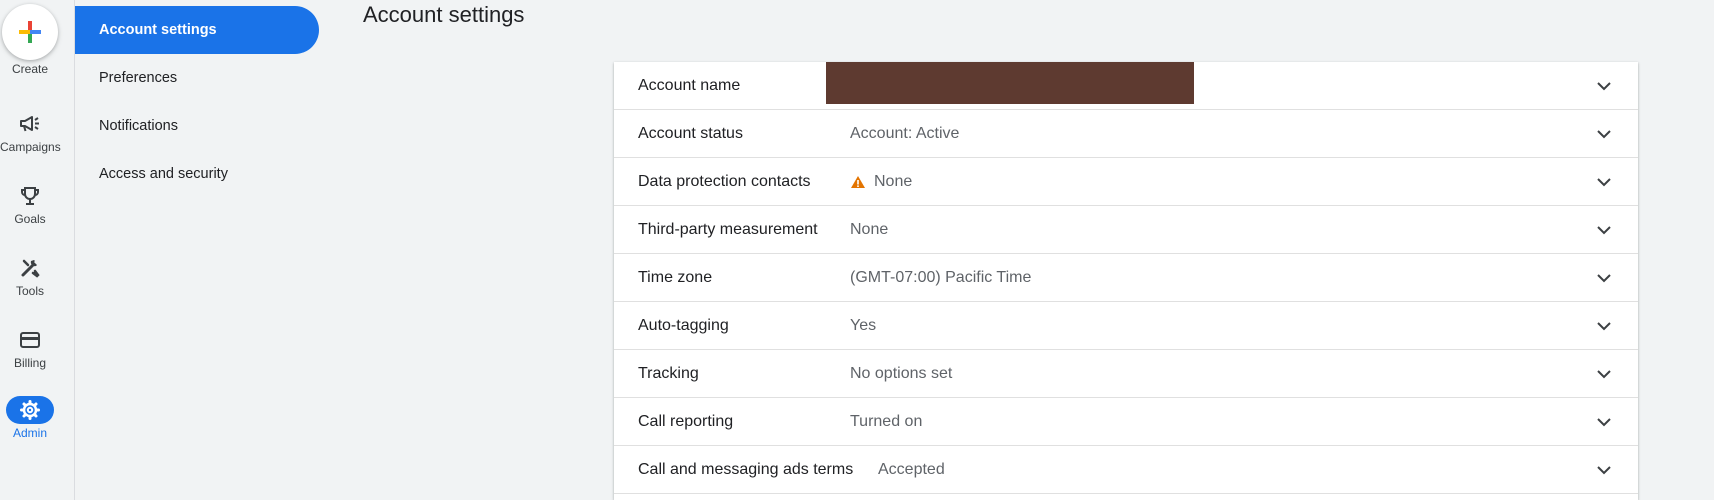 The height and width of the screenshot is (500, 1714). Describe the element at coordinates (1126, 134) in the screenshot. I see `setting-row-account-status: Account status Account: Active` at that location.